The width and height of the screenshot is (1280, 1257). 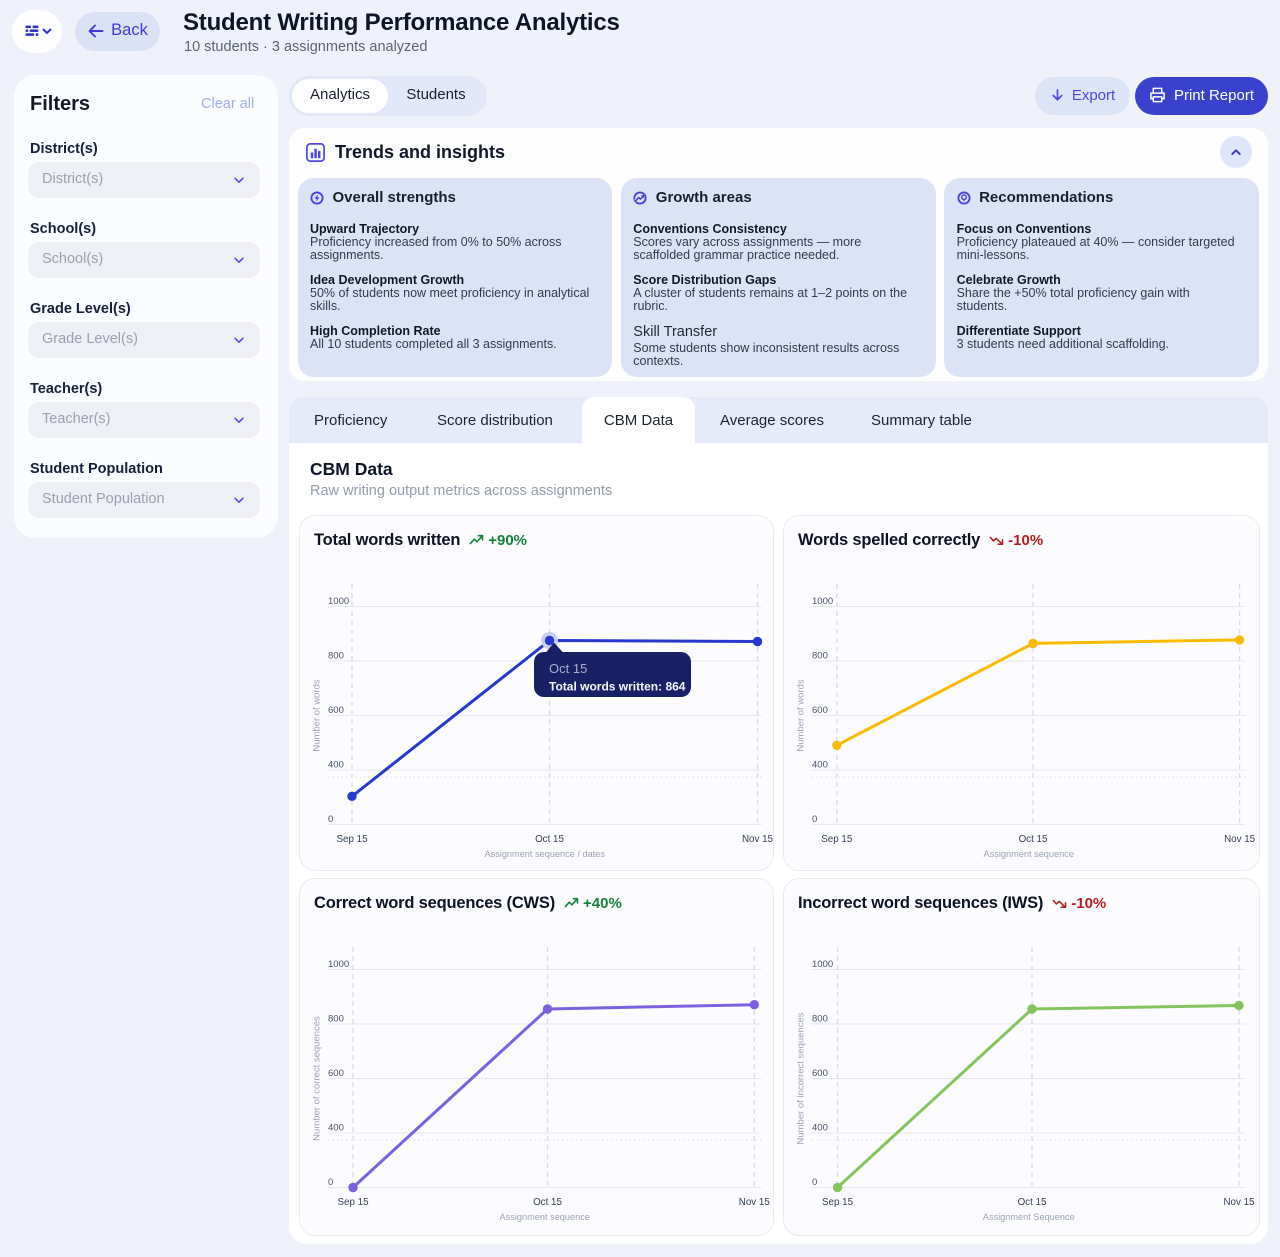 I want to click on svg-text: Number of correct sequences, so click(x=317, y=1078).